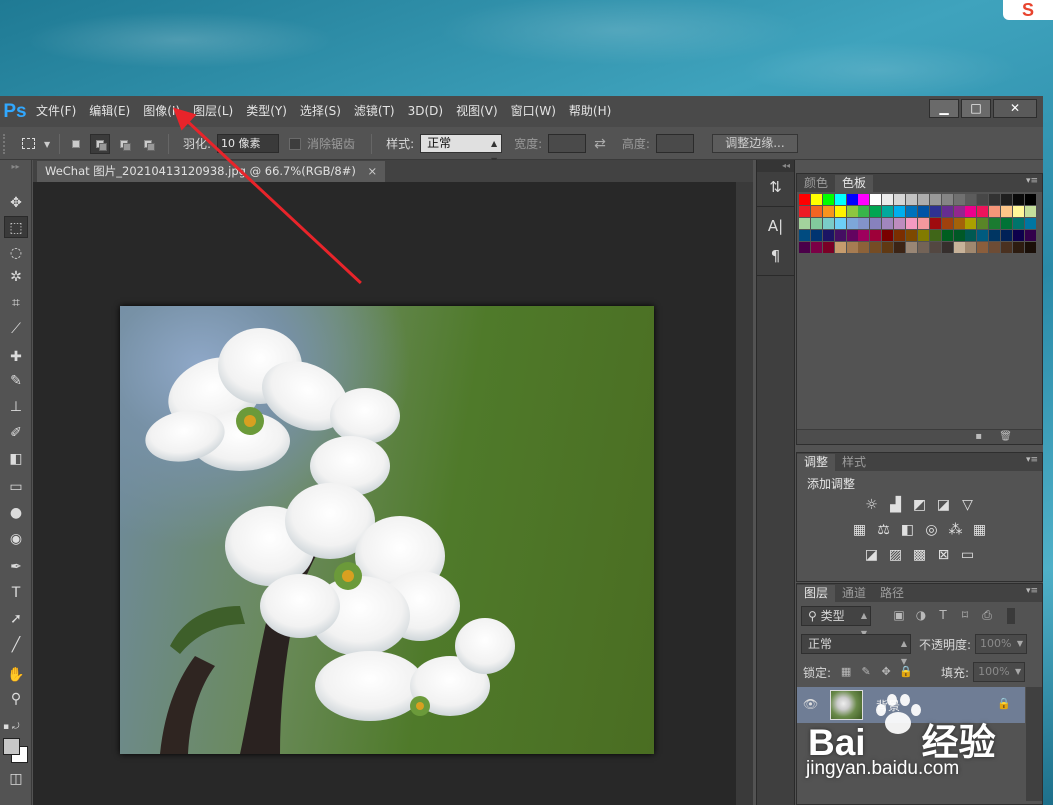 The image size is (1053, 805). Describe the element at coordinates (775, 166) in the screenshot. I see `collapse-icon: ◂◂` at that location.